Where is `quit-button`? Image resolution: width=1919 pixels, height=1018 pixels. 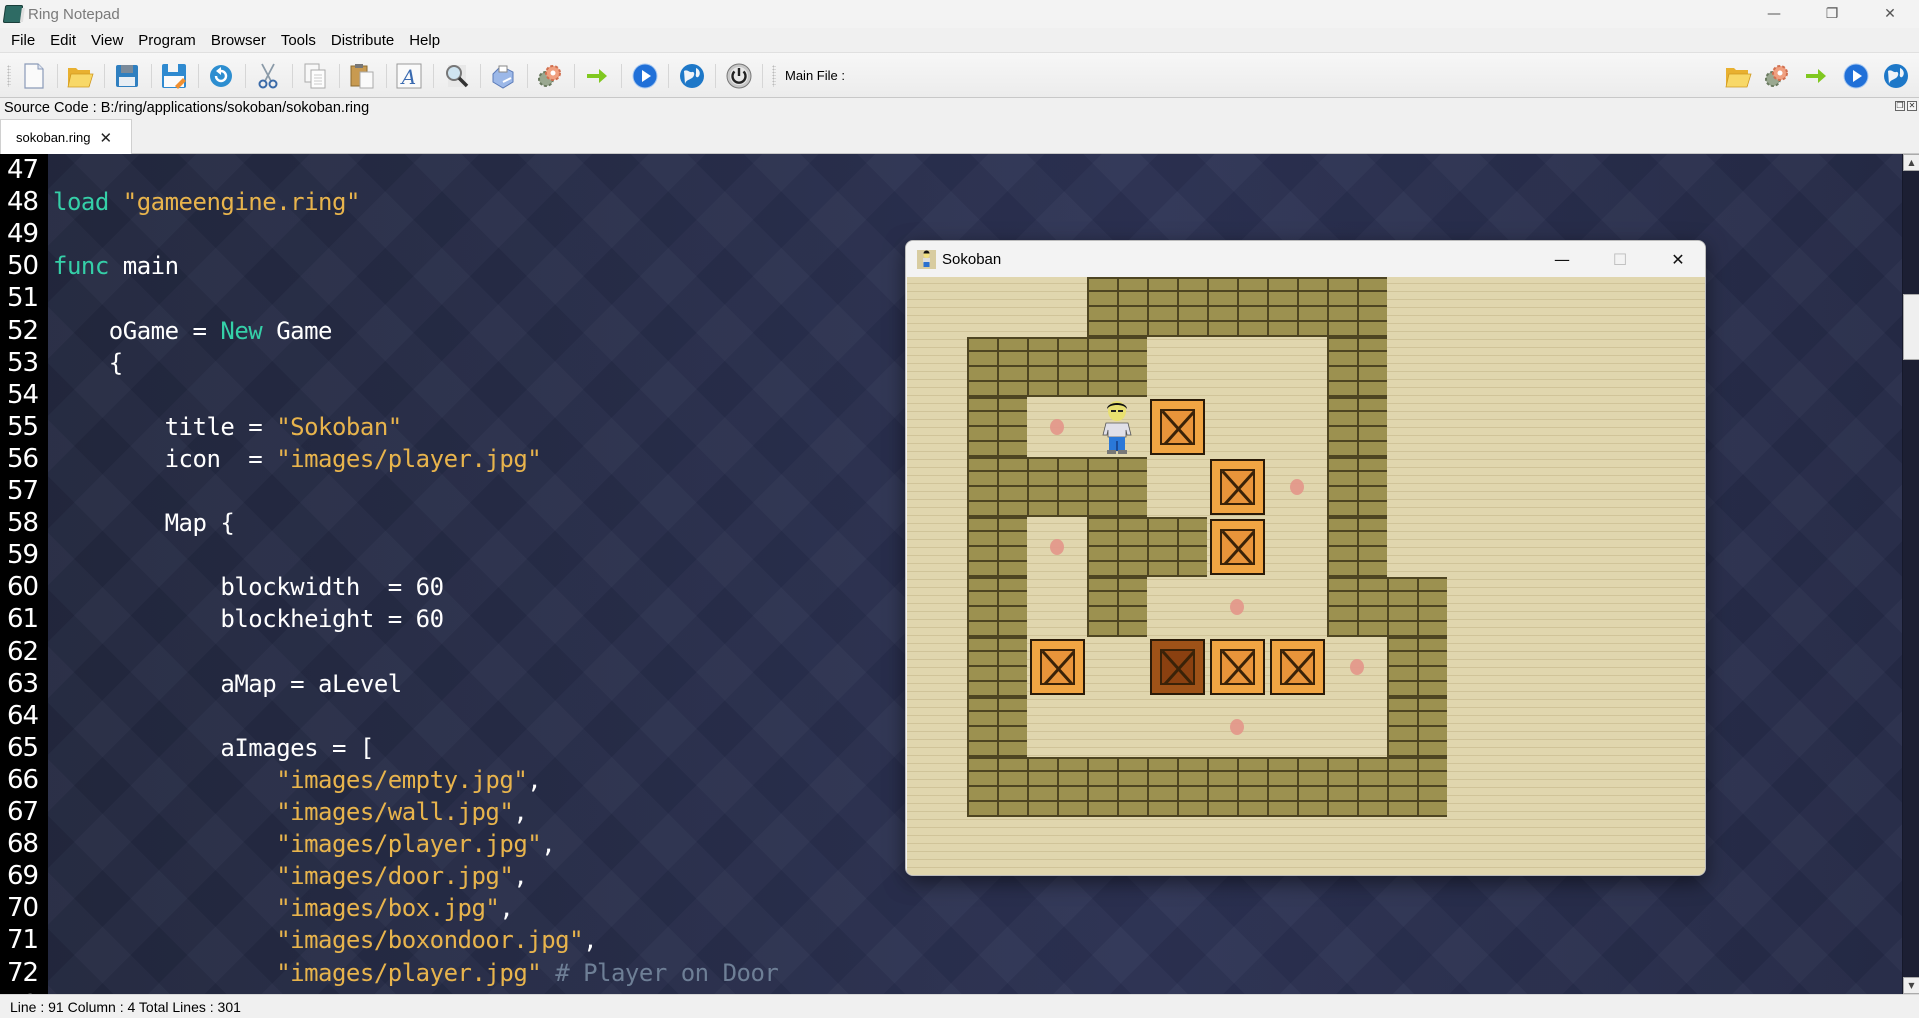
quit-button is located at coordinates (739, 76).